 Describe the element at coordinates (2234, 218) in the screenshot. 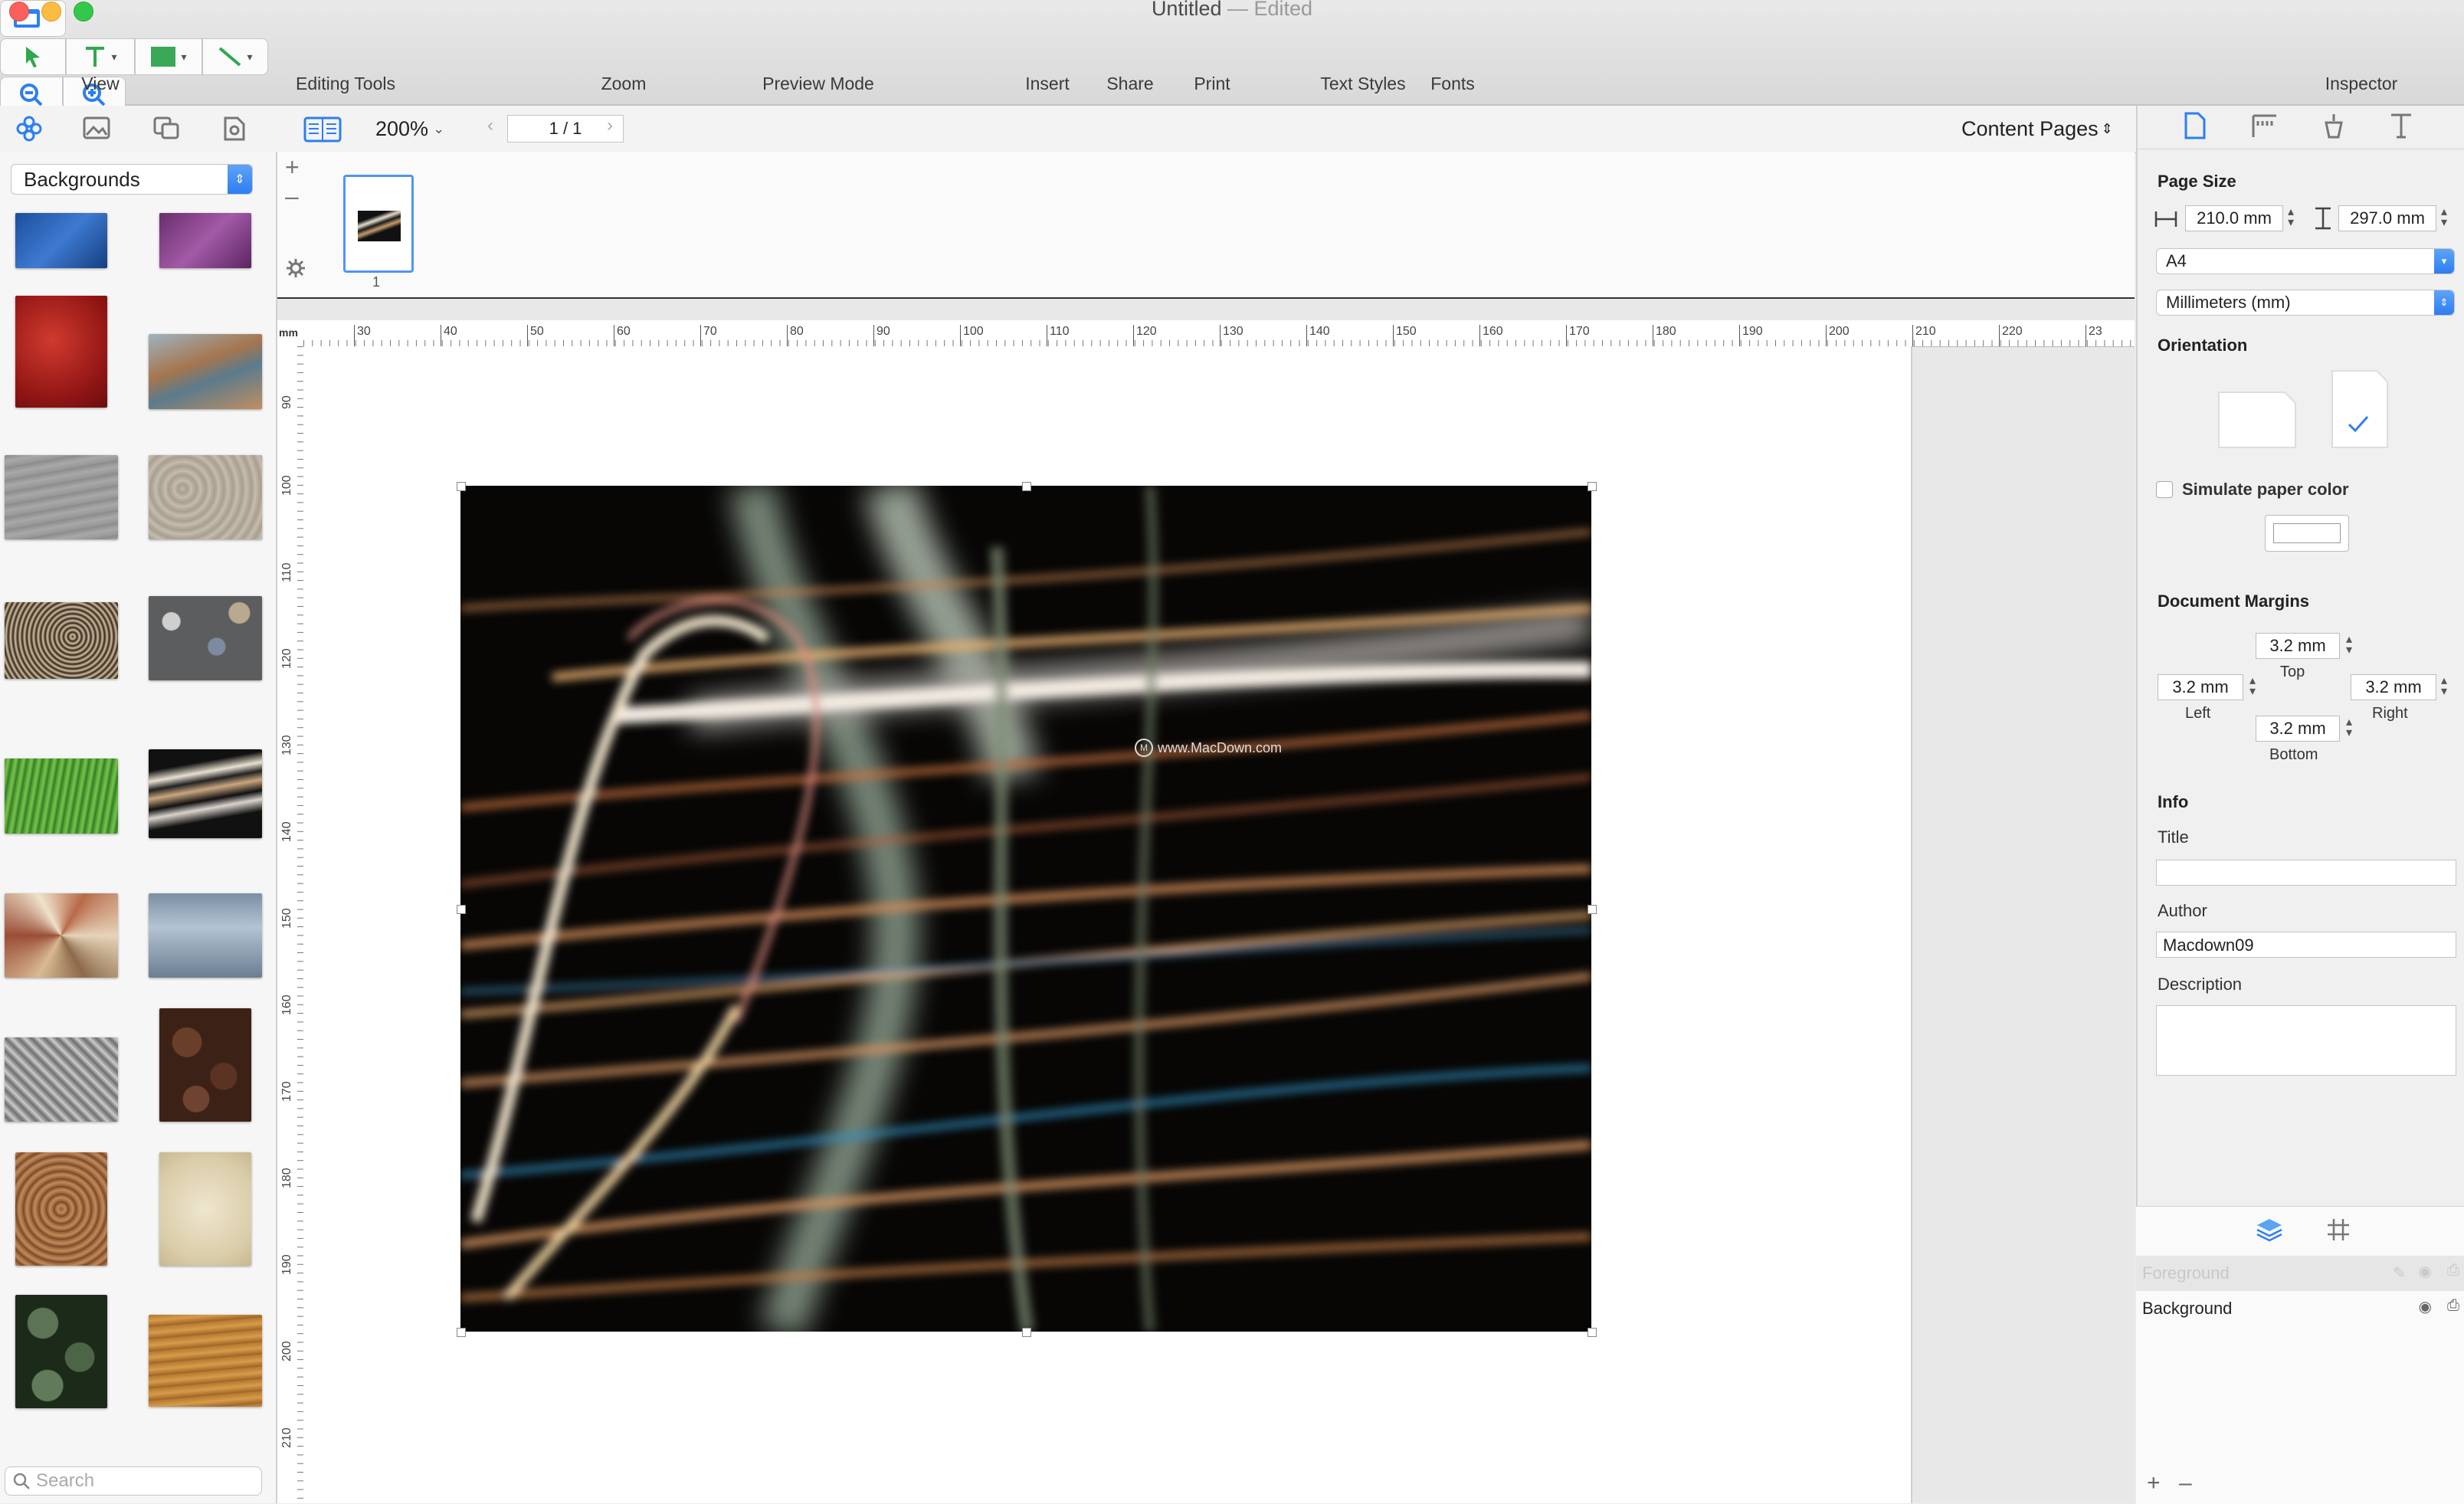

I see `page-width-field: 210.0 mm` at that location.